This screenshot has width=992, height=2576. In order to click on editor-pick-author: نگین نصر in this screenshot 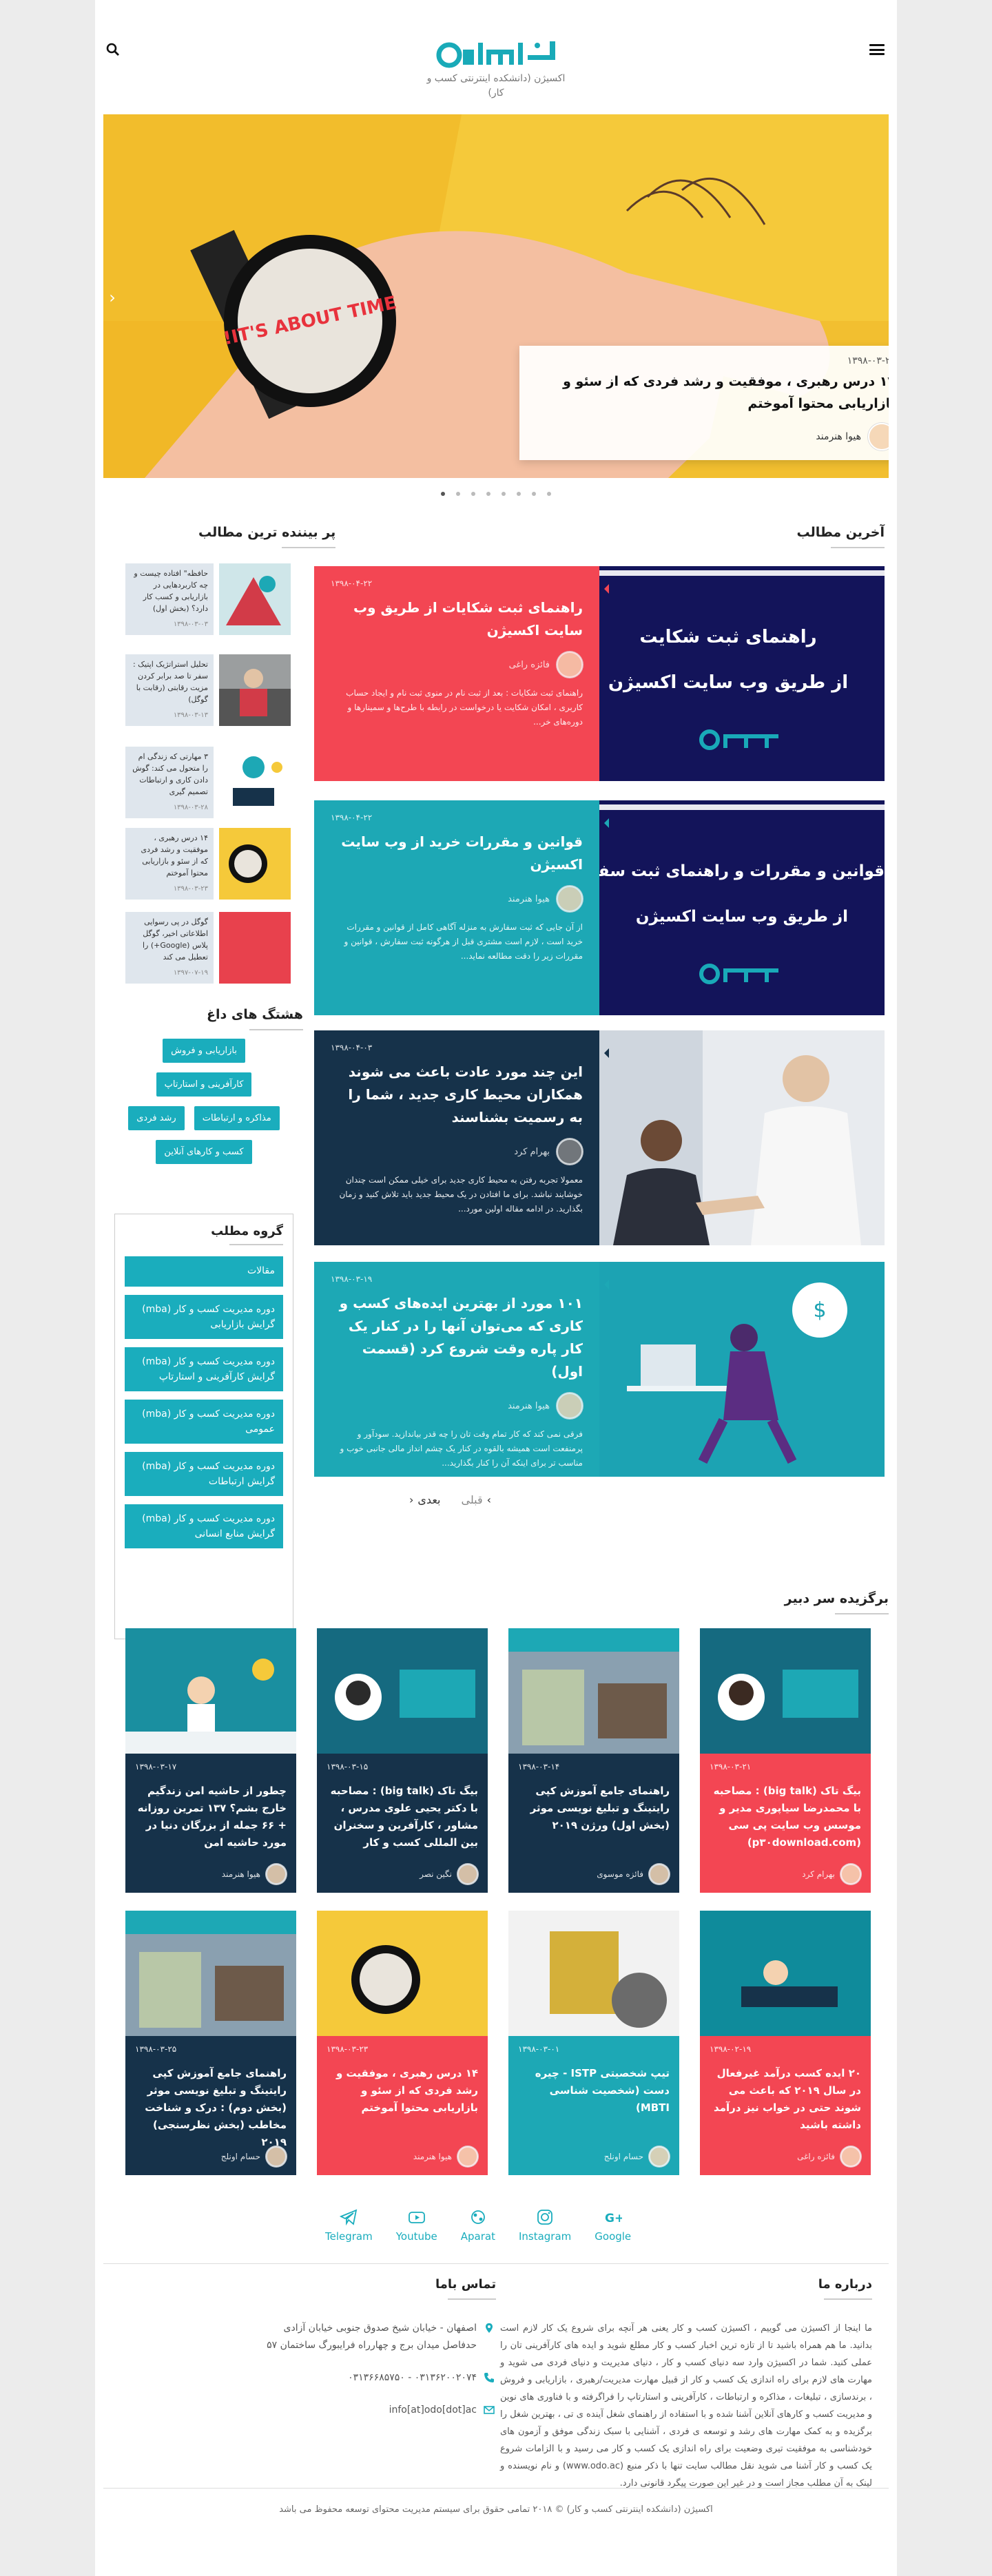, I will do `click(449, 1874)`.